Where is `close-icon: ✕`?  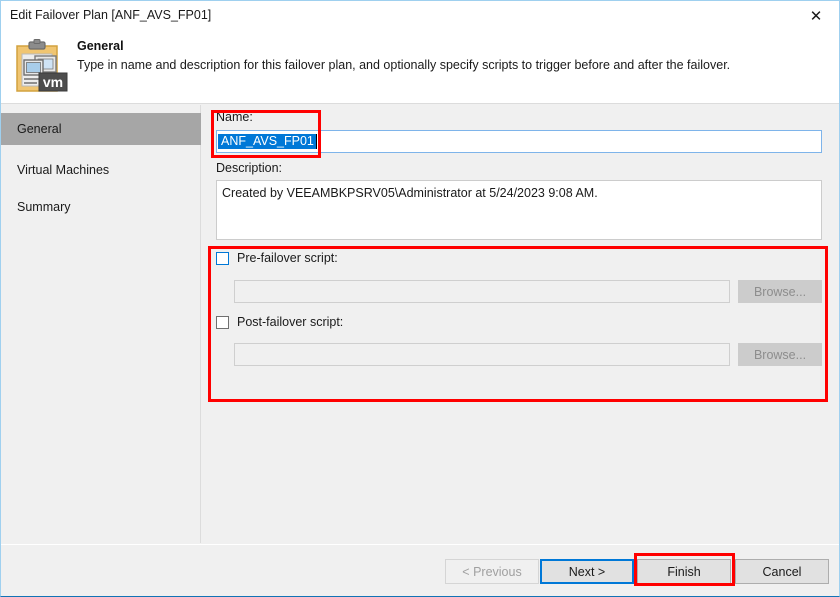
close-icon: ✕ is located at coordinates (816, 16).